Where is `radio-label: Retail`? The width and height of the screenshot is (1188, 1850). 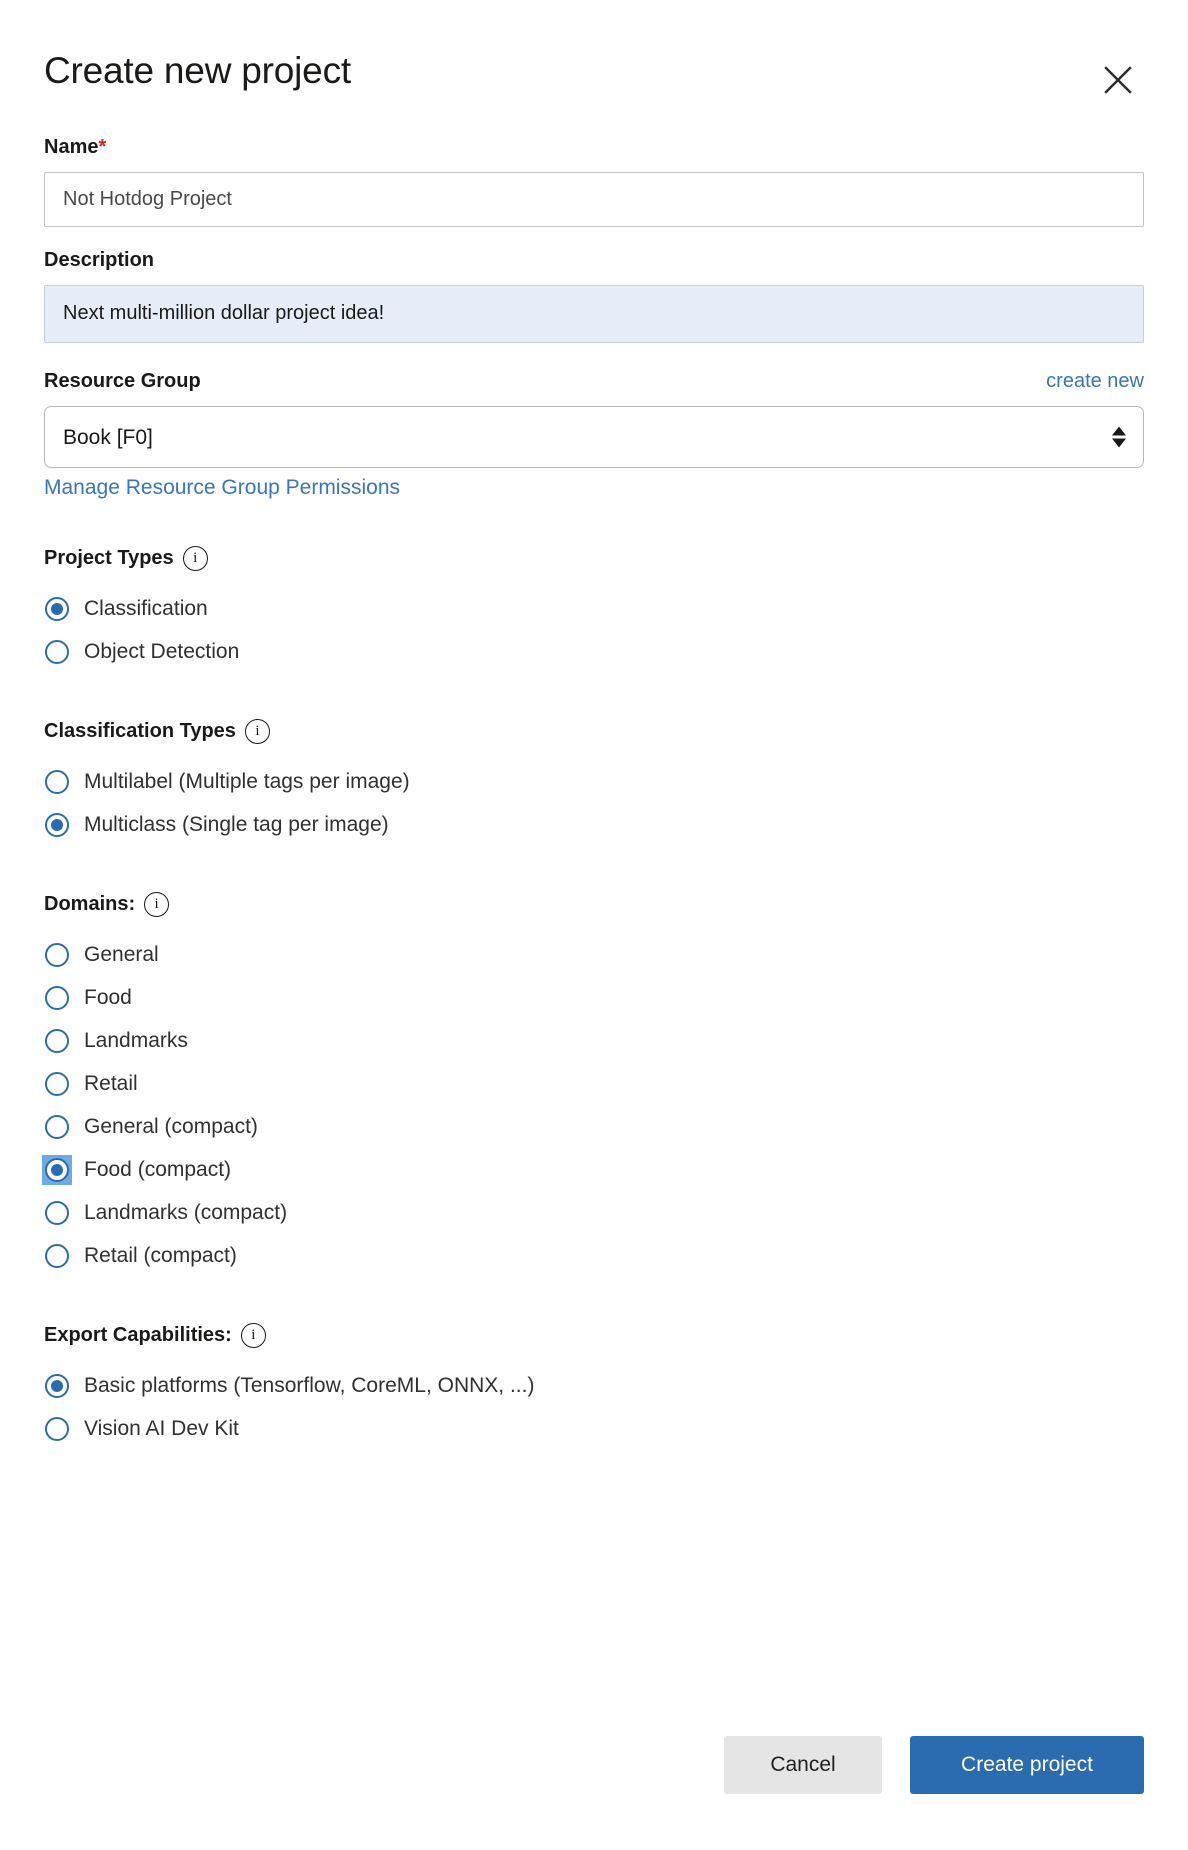
radio-label: Retail is located at coordinates (111, 1083).